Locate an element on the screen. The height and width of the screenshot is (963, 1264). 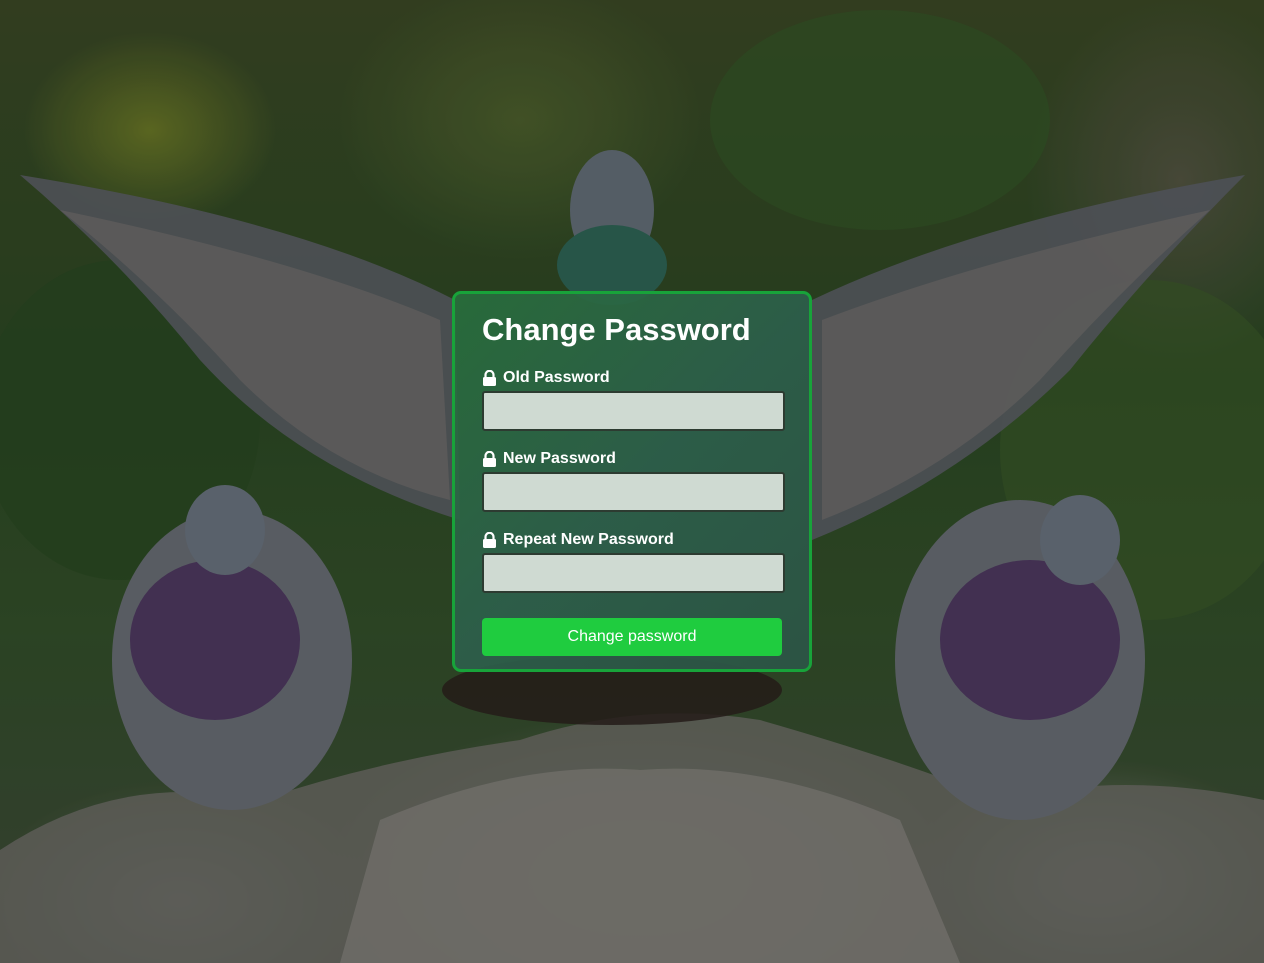
repeat-new-password-input is located at coordinates (633, 573).